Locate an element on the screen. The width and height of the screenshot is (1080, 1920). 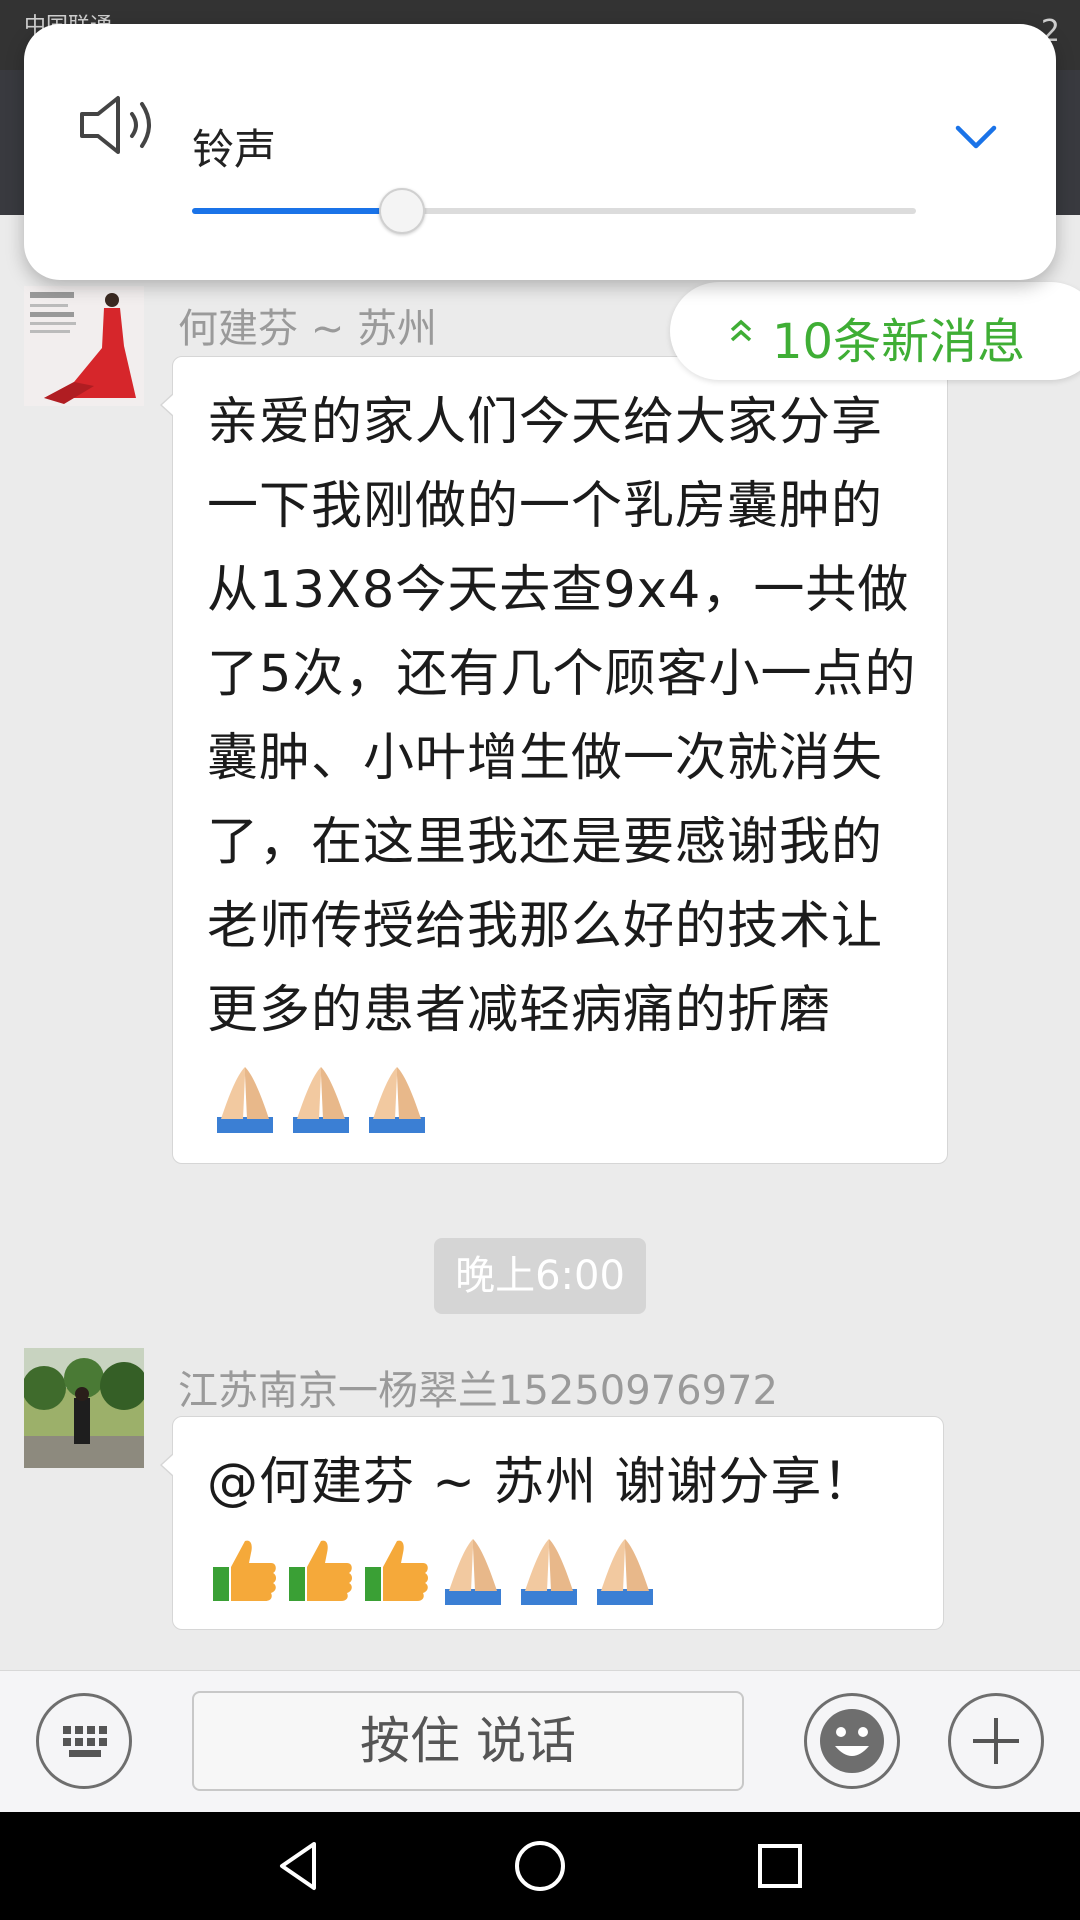
volume-stream-label: 铃声 is located at coordinates (234, 149).